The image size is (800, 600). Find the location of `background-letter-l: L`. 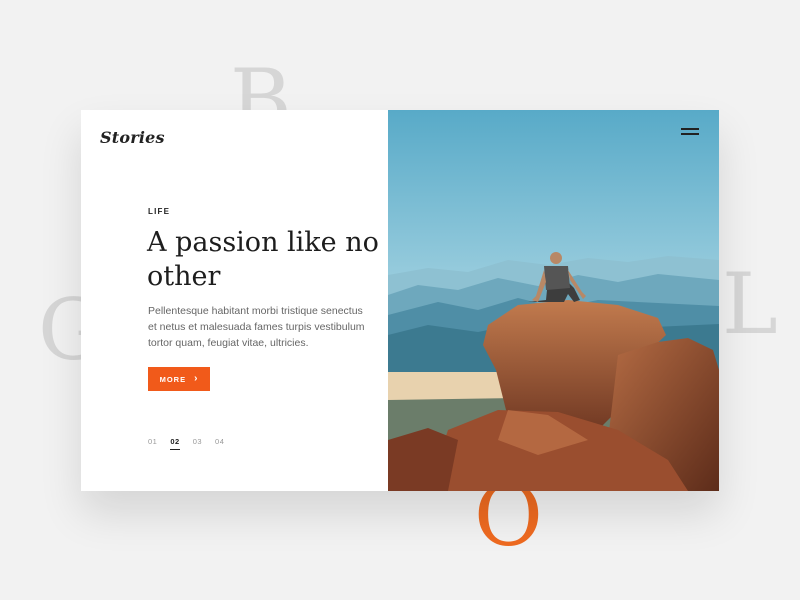

background-letter-l: L is located at coordinates (750, 304).